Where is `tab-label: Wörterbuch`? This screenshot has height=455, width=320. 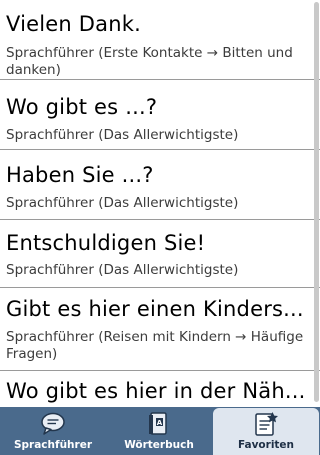 tab-label: Wörterbuch is located at coordinates (159, 445).